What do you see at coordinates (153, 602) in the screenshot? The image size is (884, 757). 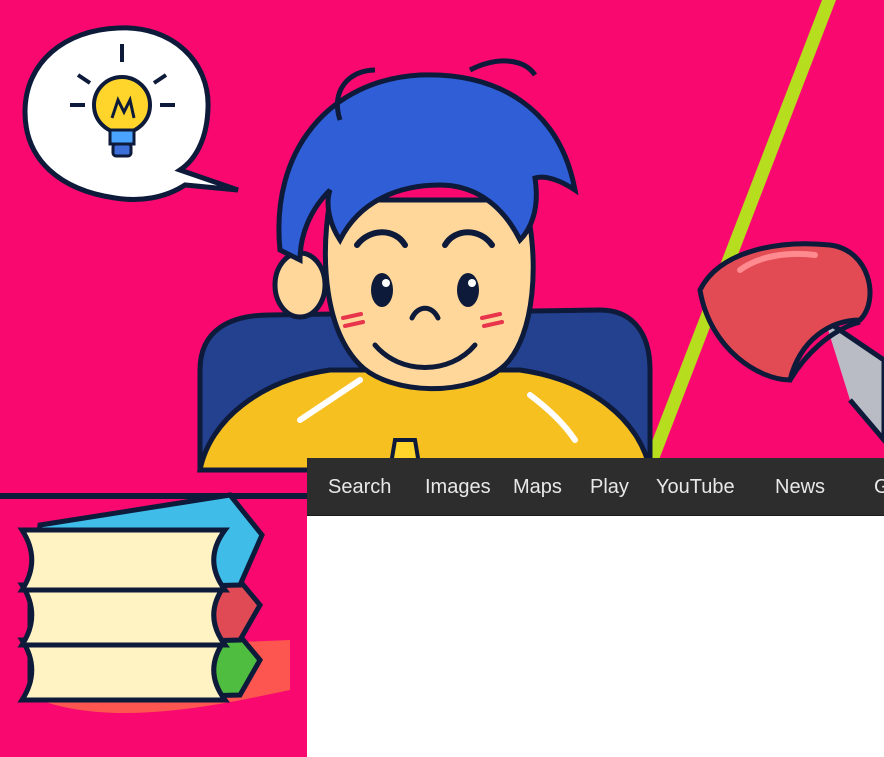 I see `book-stack` at bounding box center [153, 602].